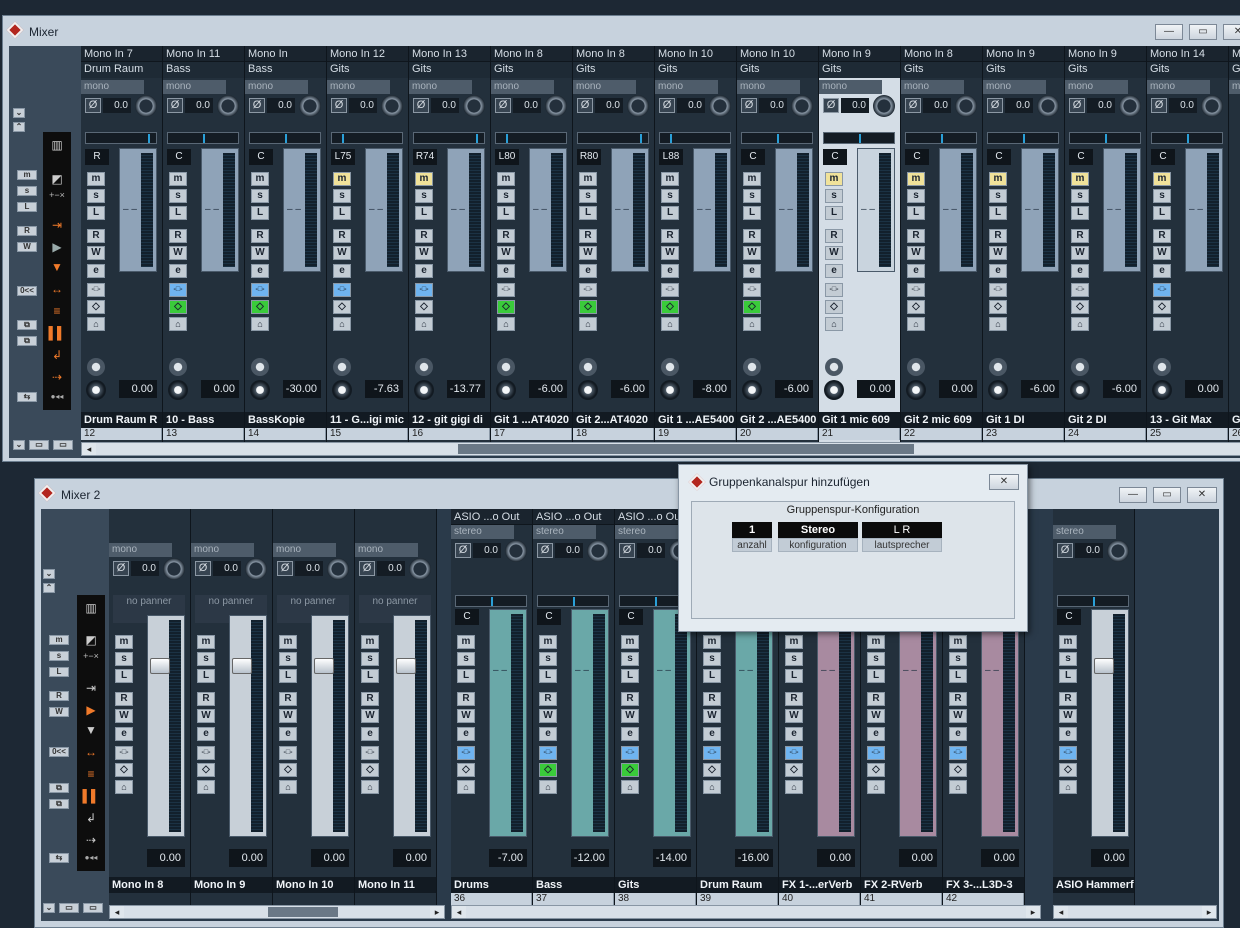  I want to click on fader-handle, so click(160, 666).